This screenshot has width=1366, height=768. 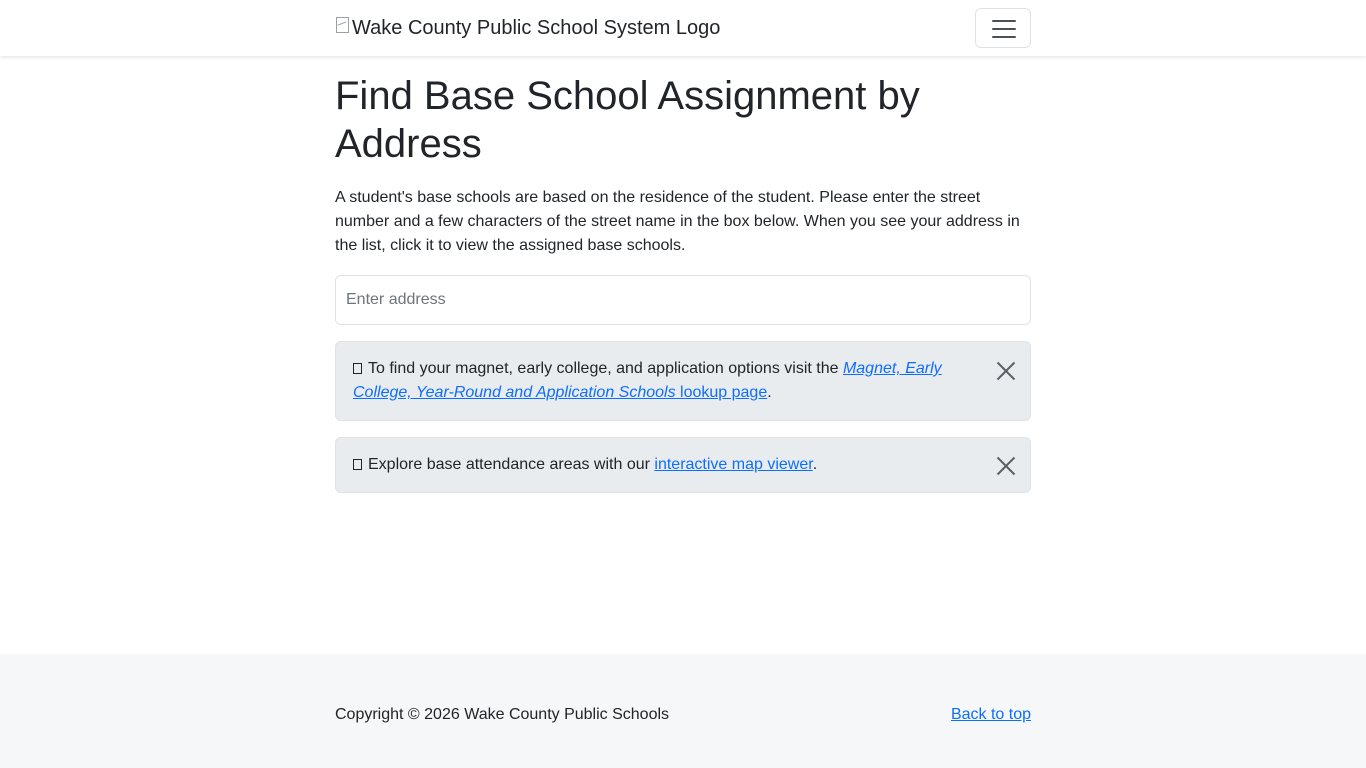 What do you see at coordinates (627, 120) in the screenshot?
I see `page-title: Find Base School Assignment by Address` at bounding box center [627, 120].